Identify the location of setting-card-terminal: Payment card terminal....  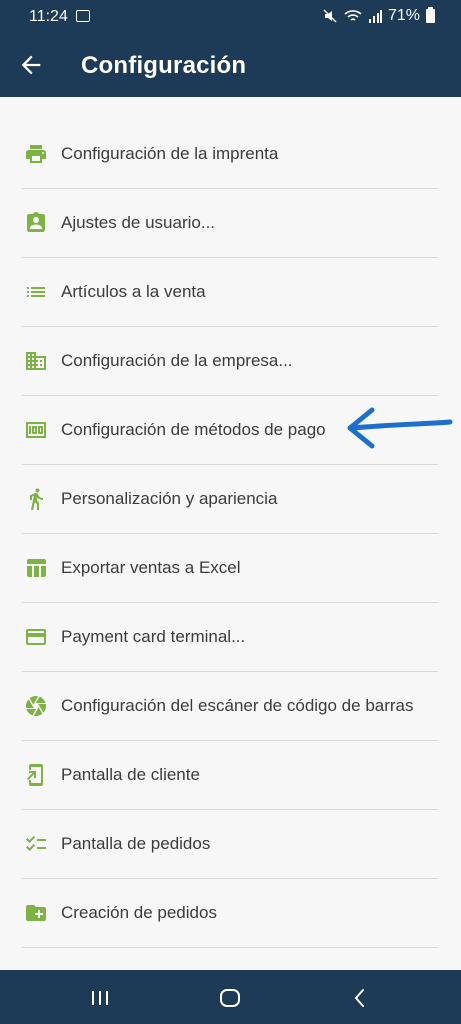
(230, 637).